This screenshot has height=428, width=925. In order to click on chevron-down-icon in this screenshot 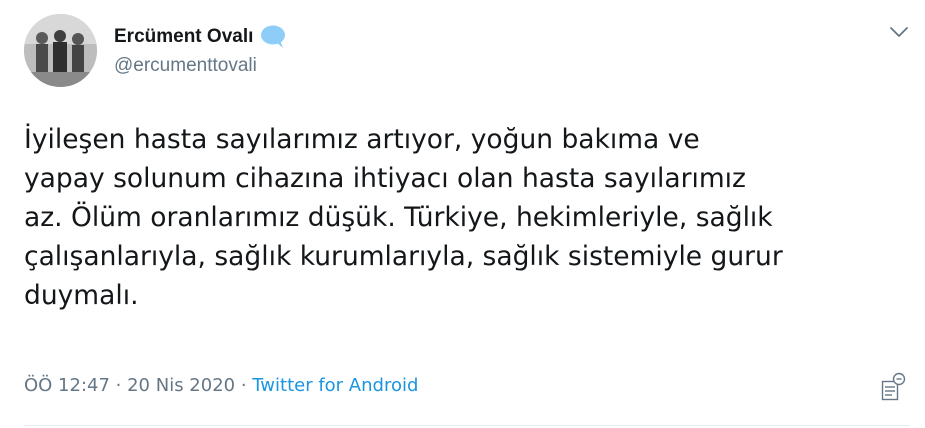, I will do `click(899, 32)`.